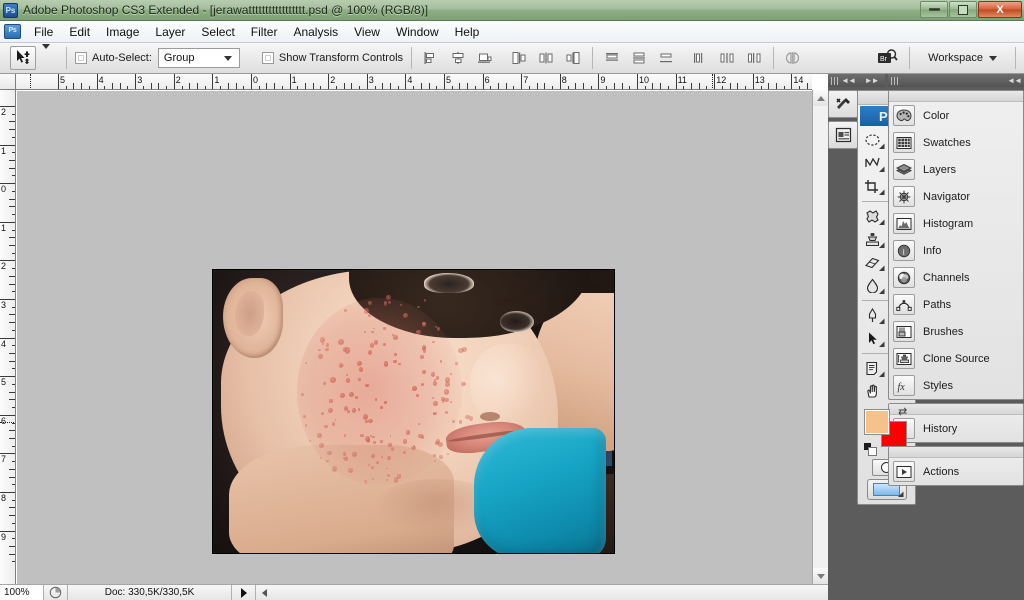  I want to click on horizontal-ruler: 5 4 3 2 1 0 1 2 3 4 5 6 7 8 9 10 11 12 13 14, so click(414, 82).